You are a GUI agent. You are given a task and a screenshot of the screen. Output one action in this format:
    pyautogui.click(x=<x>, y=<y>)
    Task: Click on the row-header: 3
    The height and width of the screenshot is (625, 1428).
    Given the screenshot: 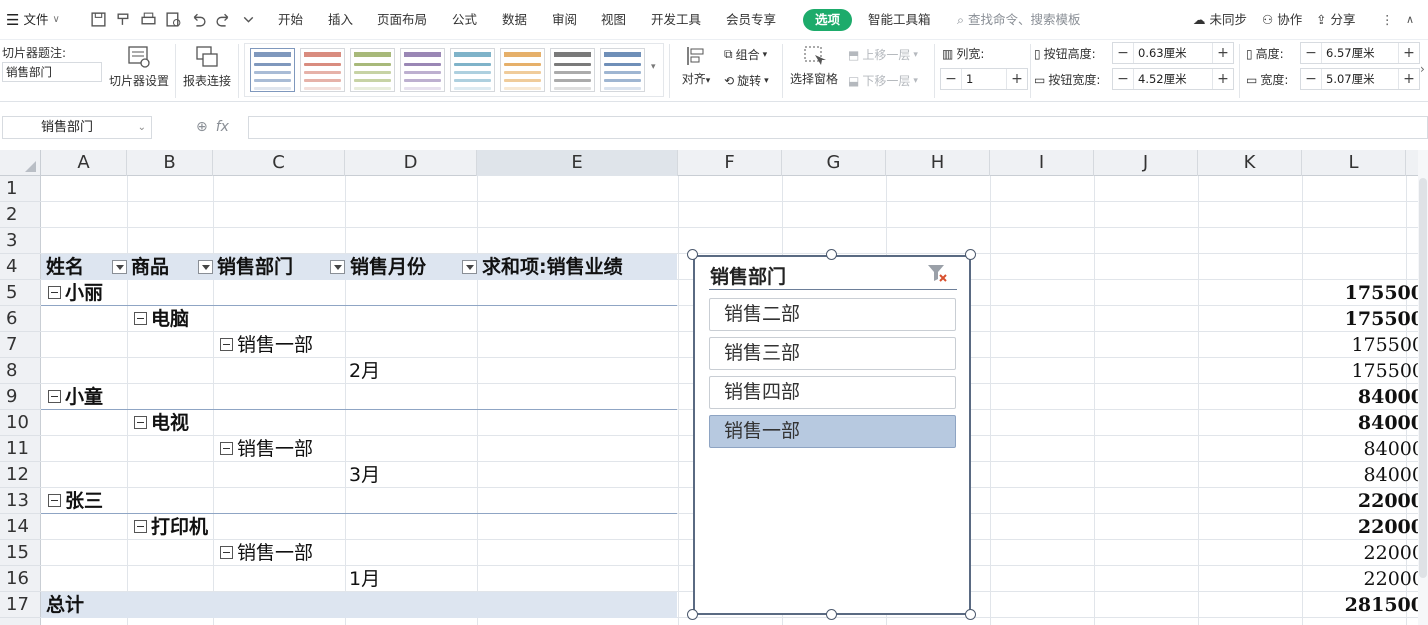 What is the action you would take?
    pyautogui.click(x=20, y=241)
    